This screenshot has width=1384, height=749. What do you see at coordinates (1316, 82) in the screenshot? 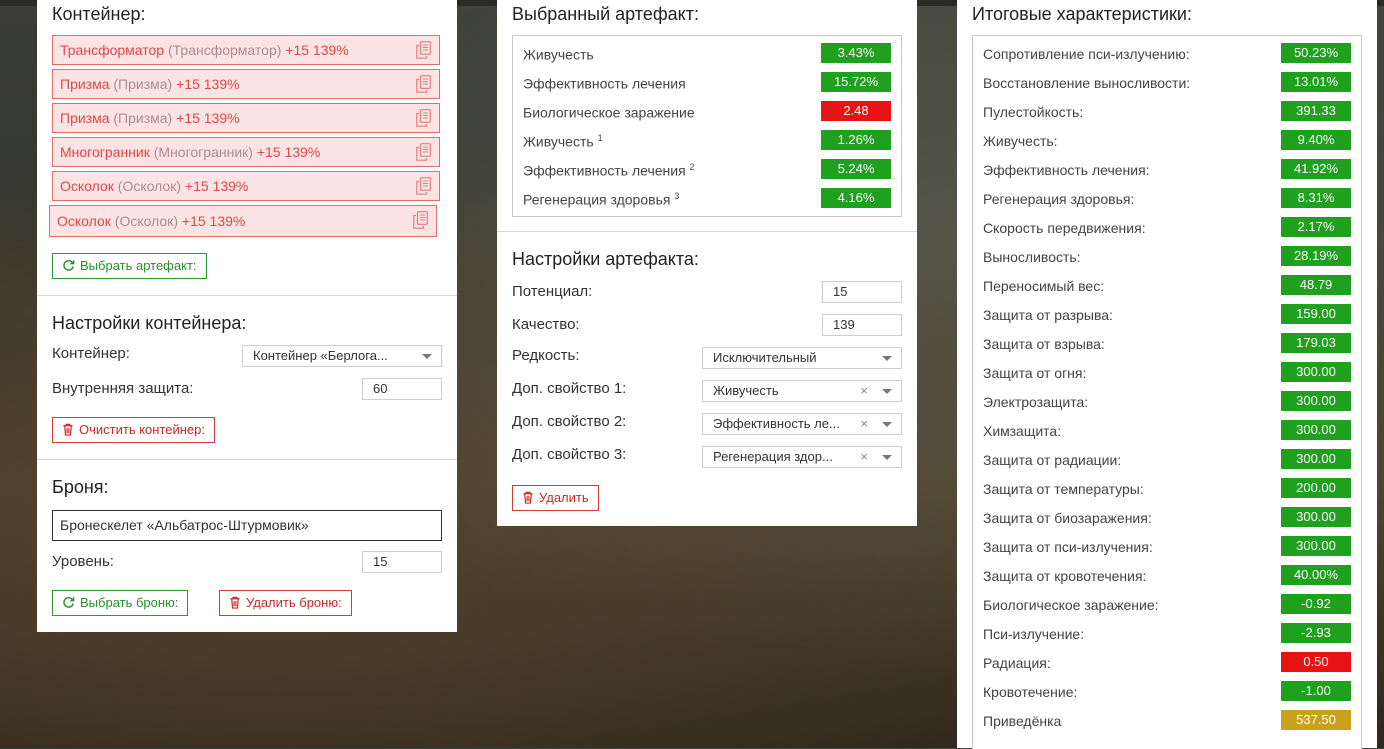
I see `total-stat-value: 13.01%` at bounding box center [1316, 82].